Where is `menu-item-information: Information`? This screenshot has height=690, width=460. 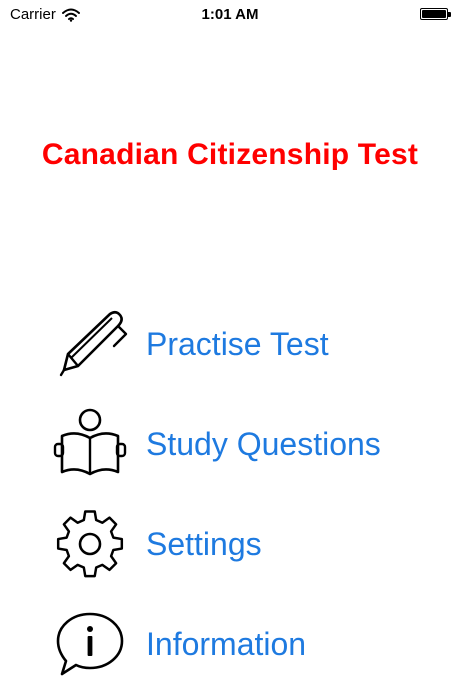 menu-item-information: Information is located at coordinates (240, 644).